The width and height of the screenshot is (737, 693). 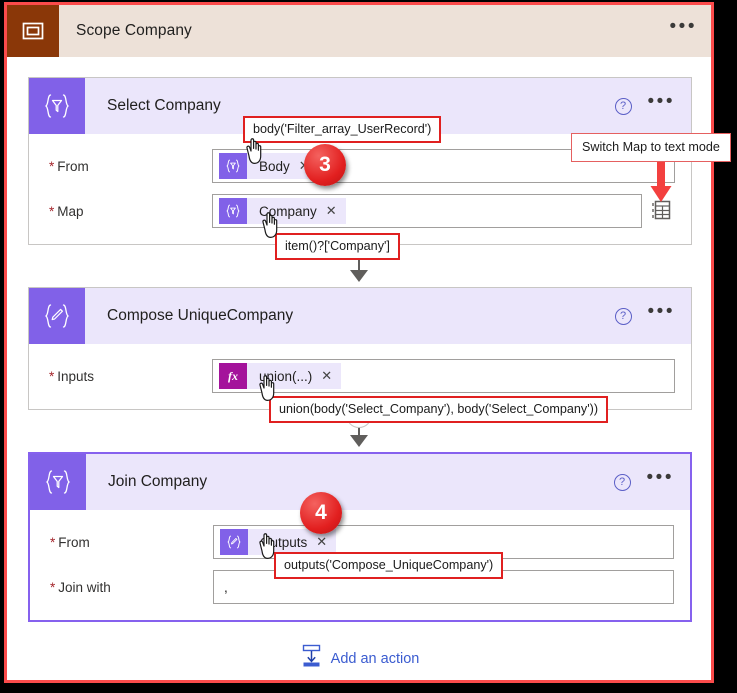 I want to click on tooltip-switch-map-to-text-mode: Switch Map to text mode, so click(x=651, y=147).